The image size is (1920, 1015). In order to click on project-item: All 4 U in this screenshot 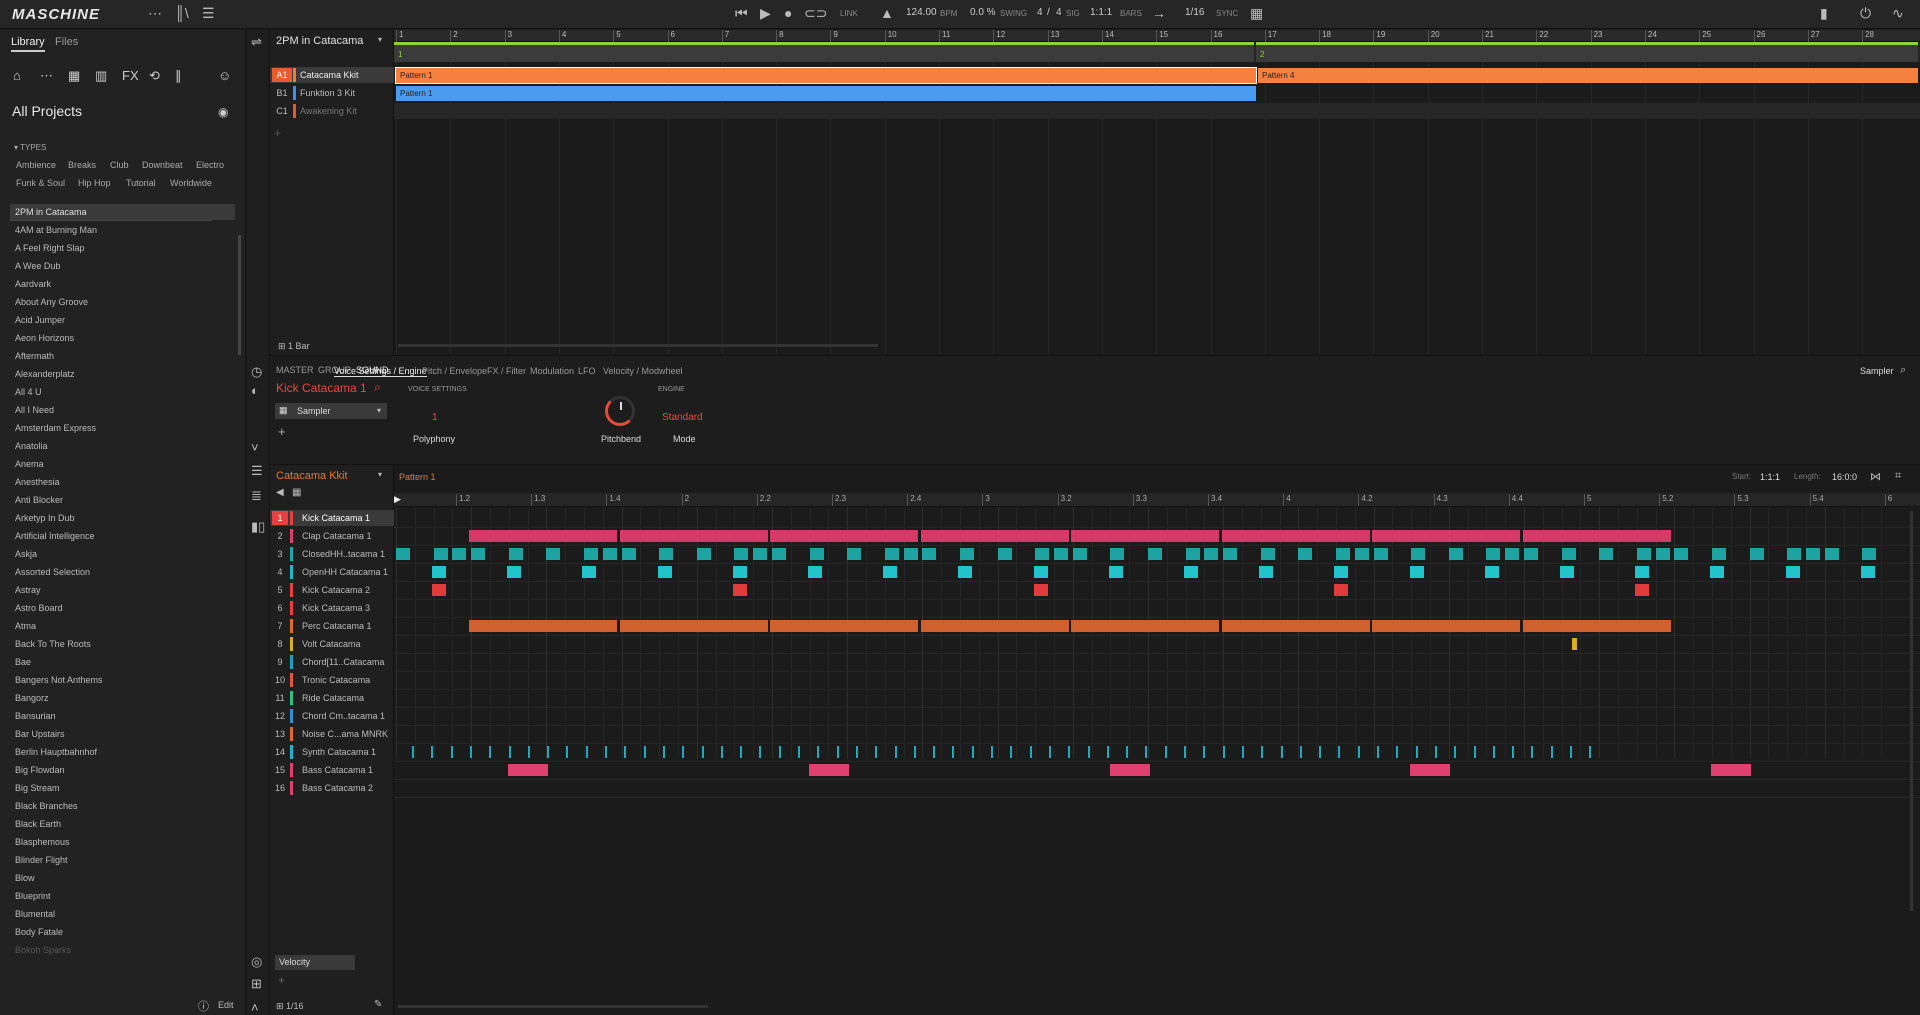, I will do `click(122, 392)`.